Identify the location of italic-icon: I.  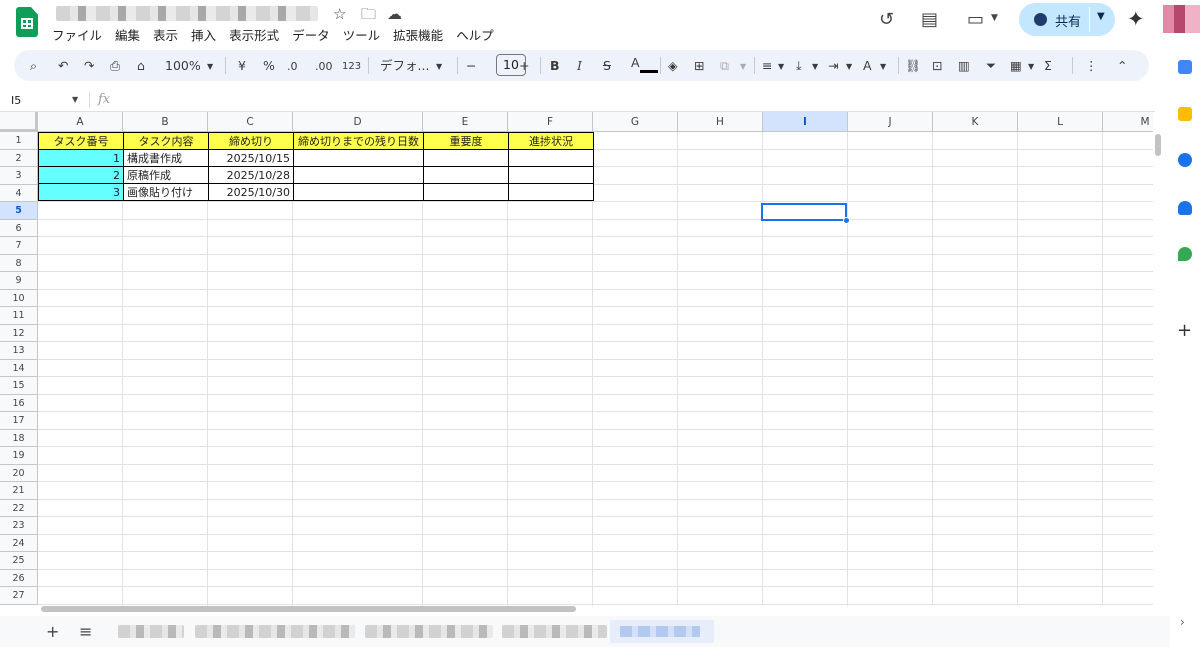
(579, 65).